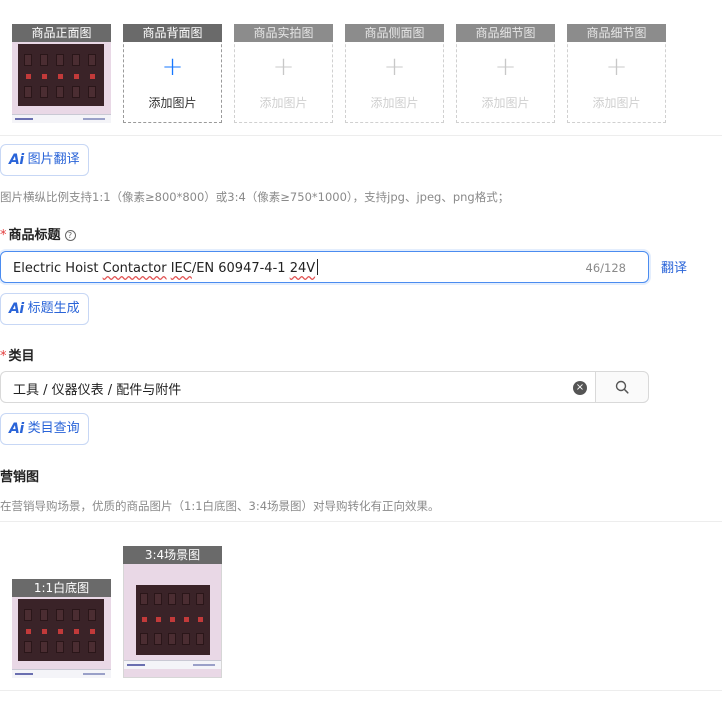 The height and width of the screenshot is (701, 722). I want to click on category-search-button, so click(622, 387).